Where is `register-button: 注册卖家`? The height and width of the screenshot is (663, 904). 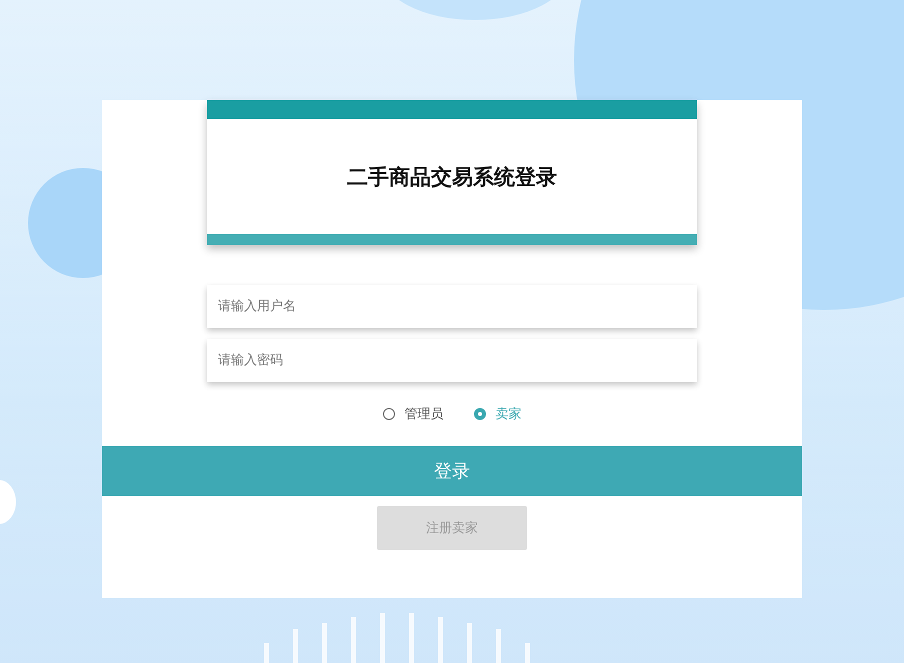 register-button: 注册卖家 is located at coordinates (452, 528).